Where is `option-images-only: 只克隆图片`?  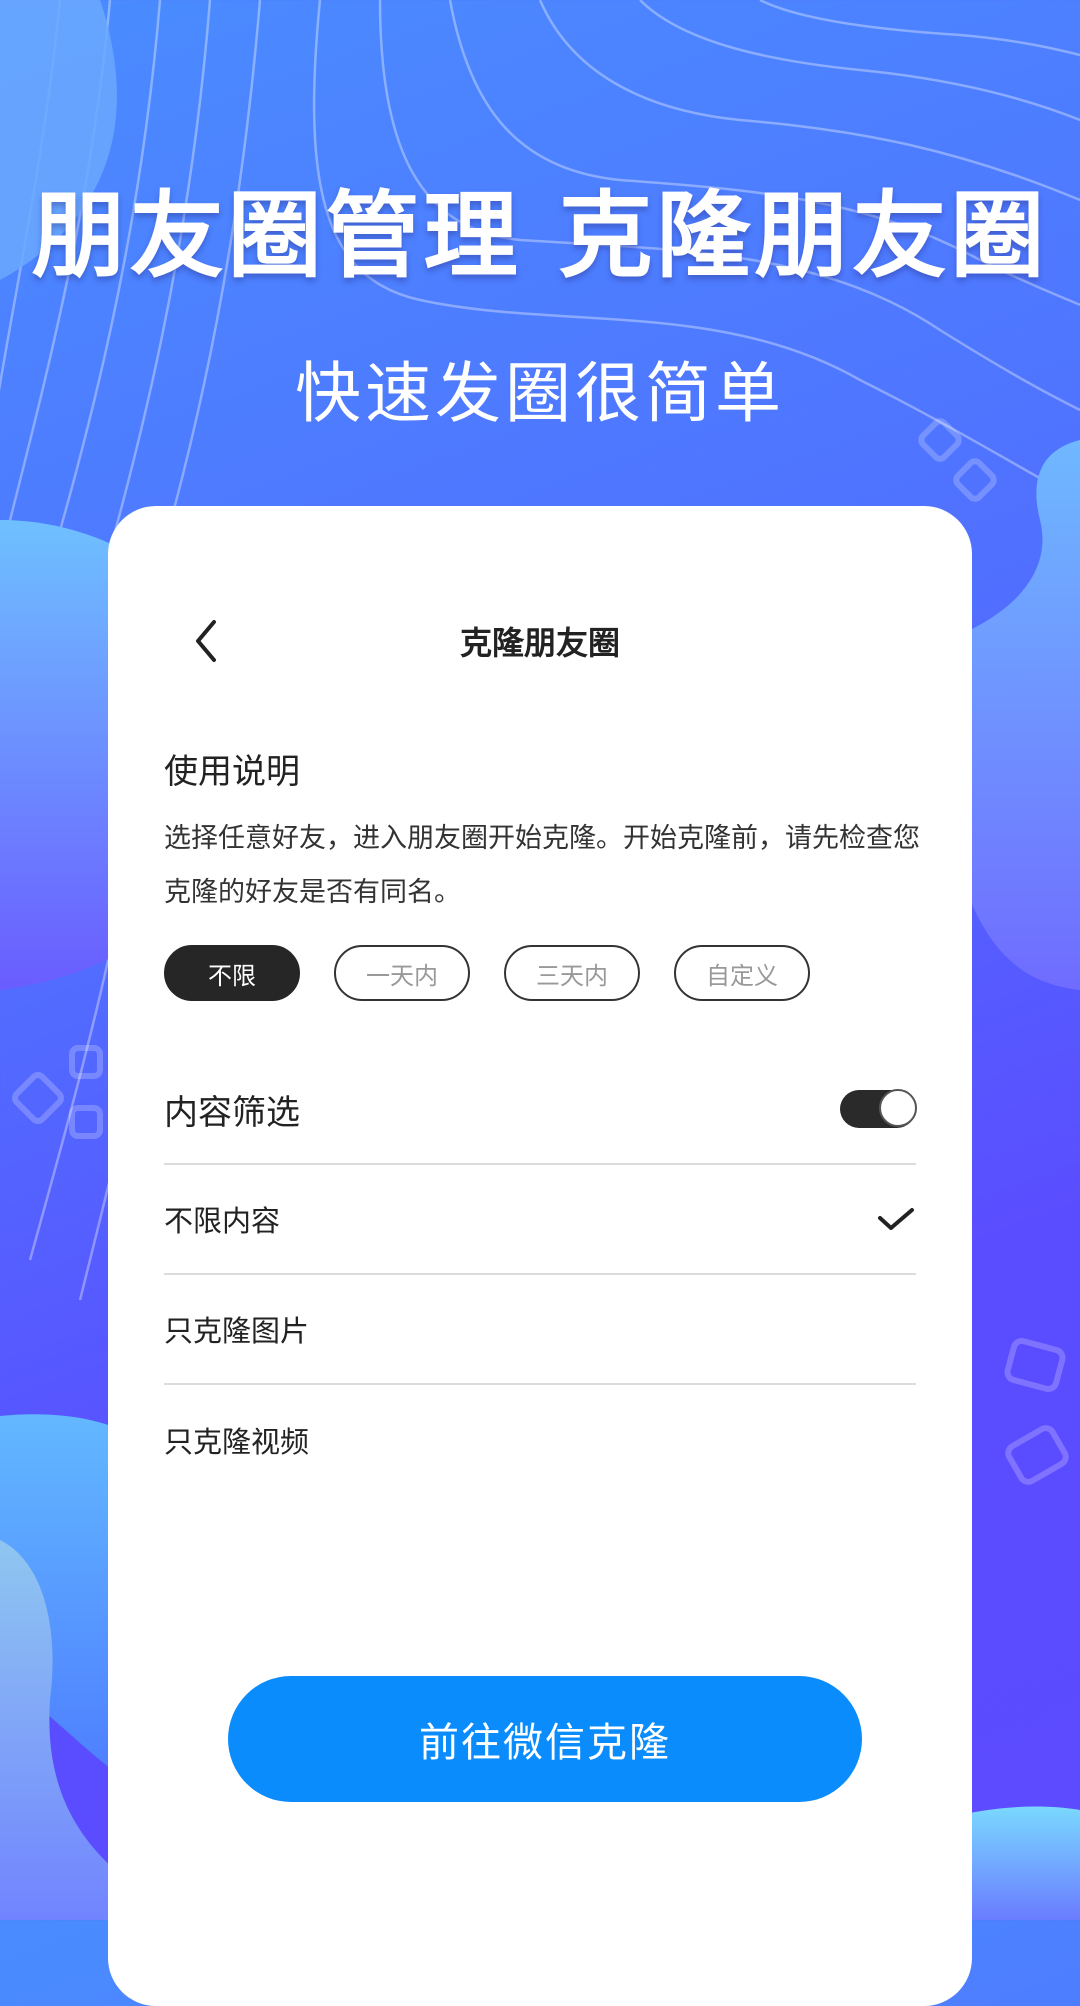
option-images-only: 只克隆图片 is located at coordinates (540, 1330).